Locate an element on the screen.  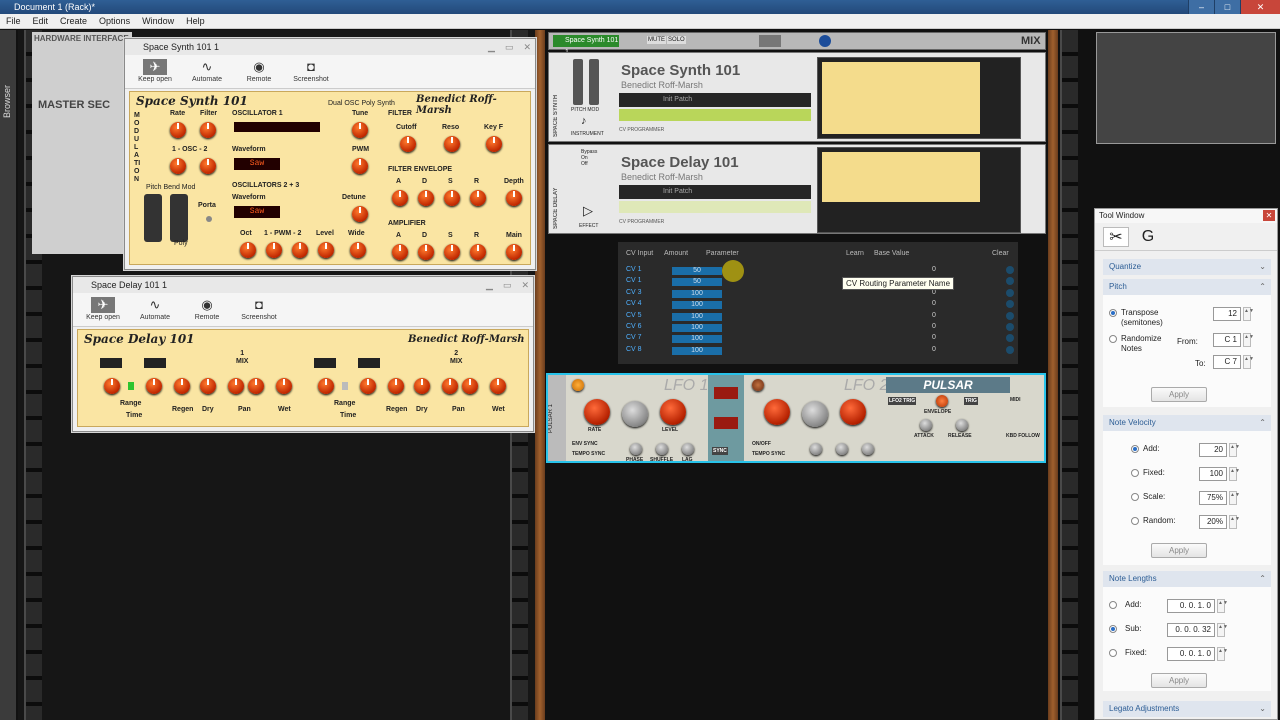
mute-button: MUTE is located at coordinates (656, 40).